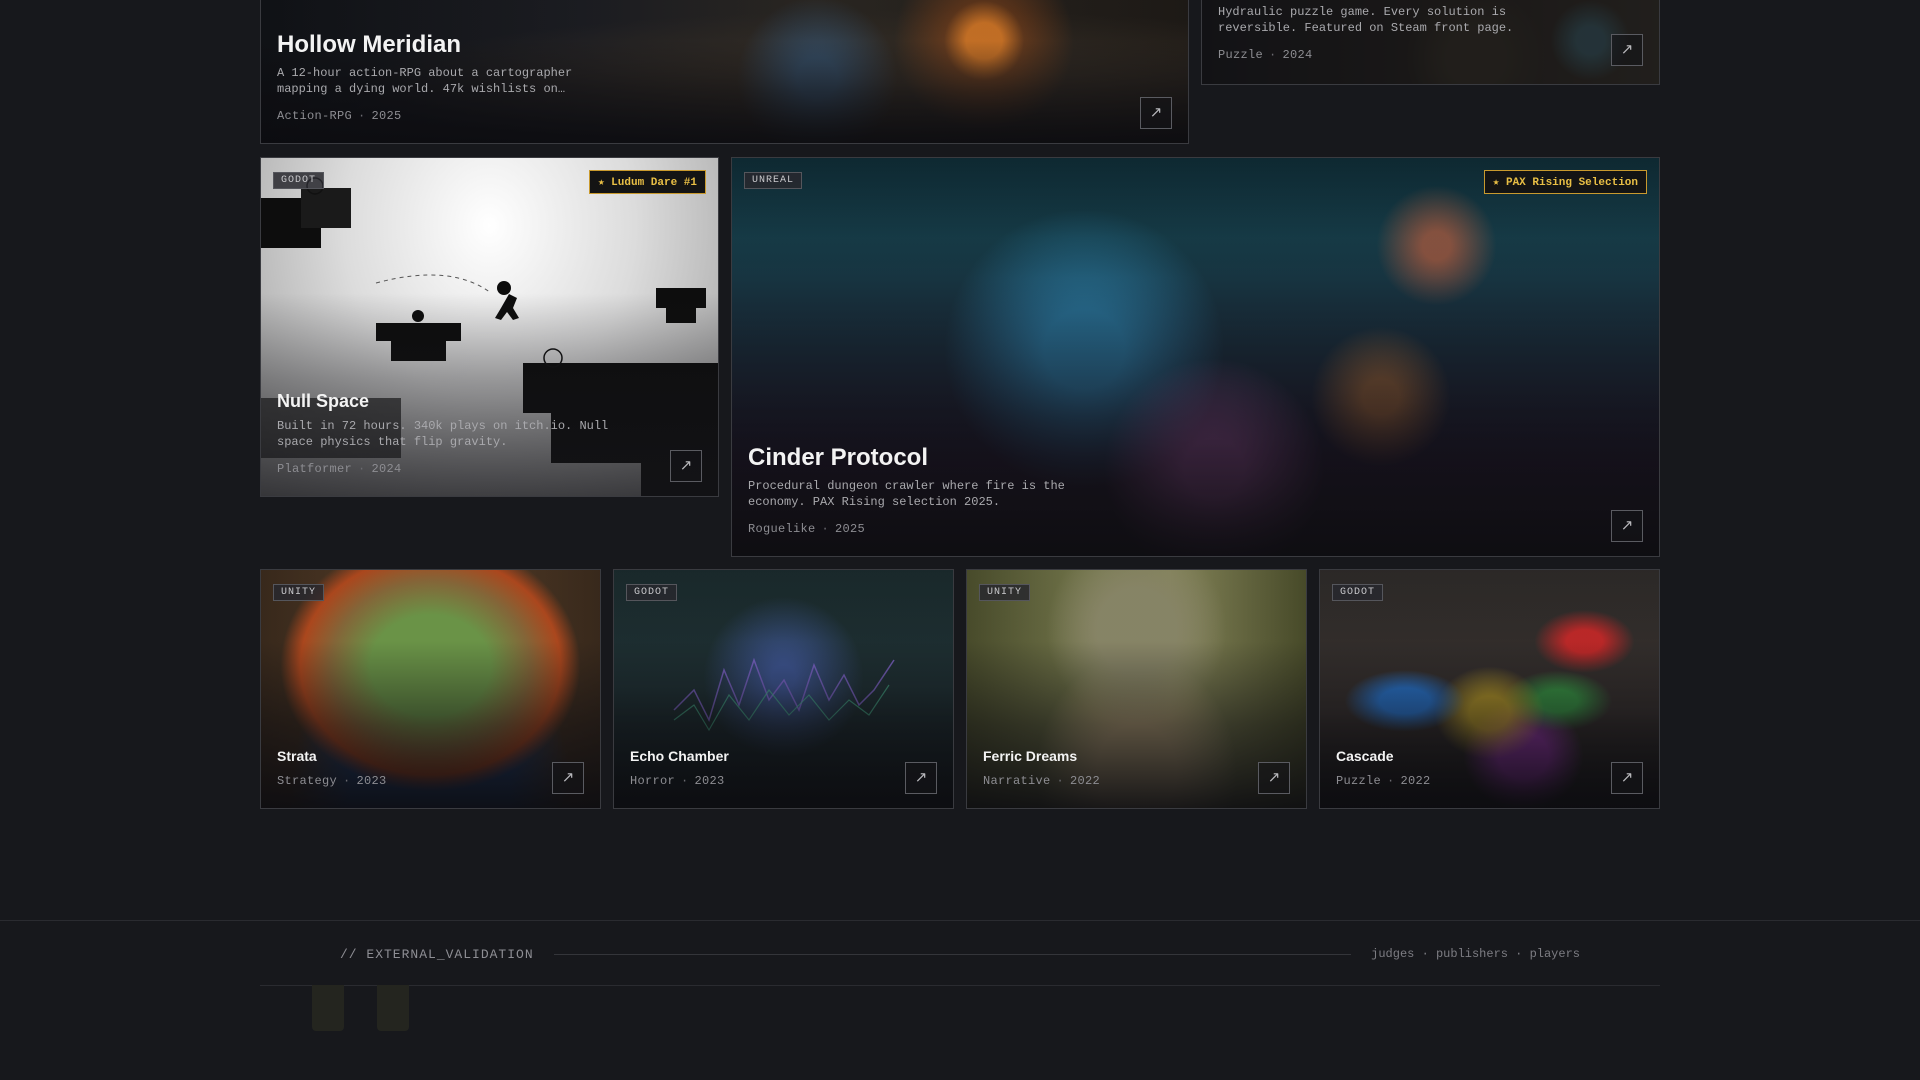  What do you see at coordinates (437, 954) in the screenshot?
I see `section-label: // EXTERNAL_VALIDATION` at bounding box center [437, 954].